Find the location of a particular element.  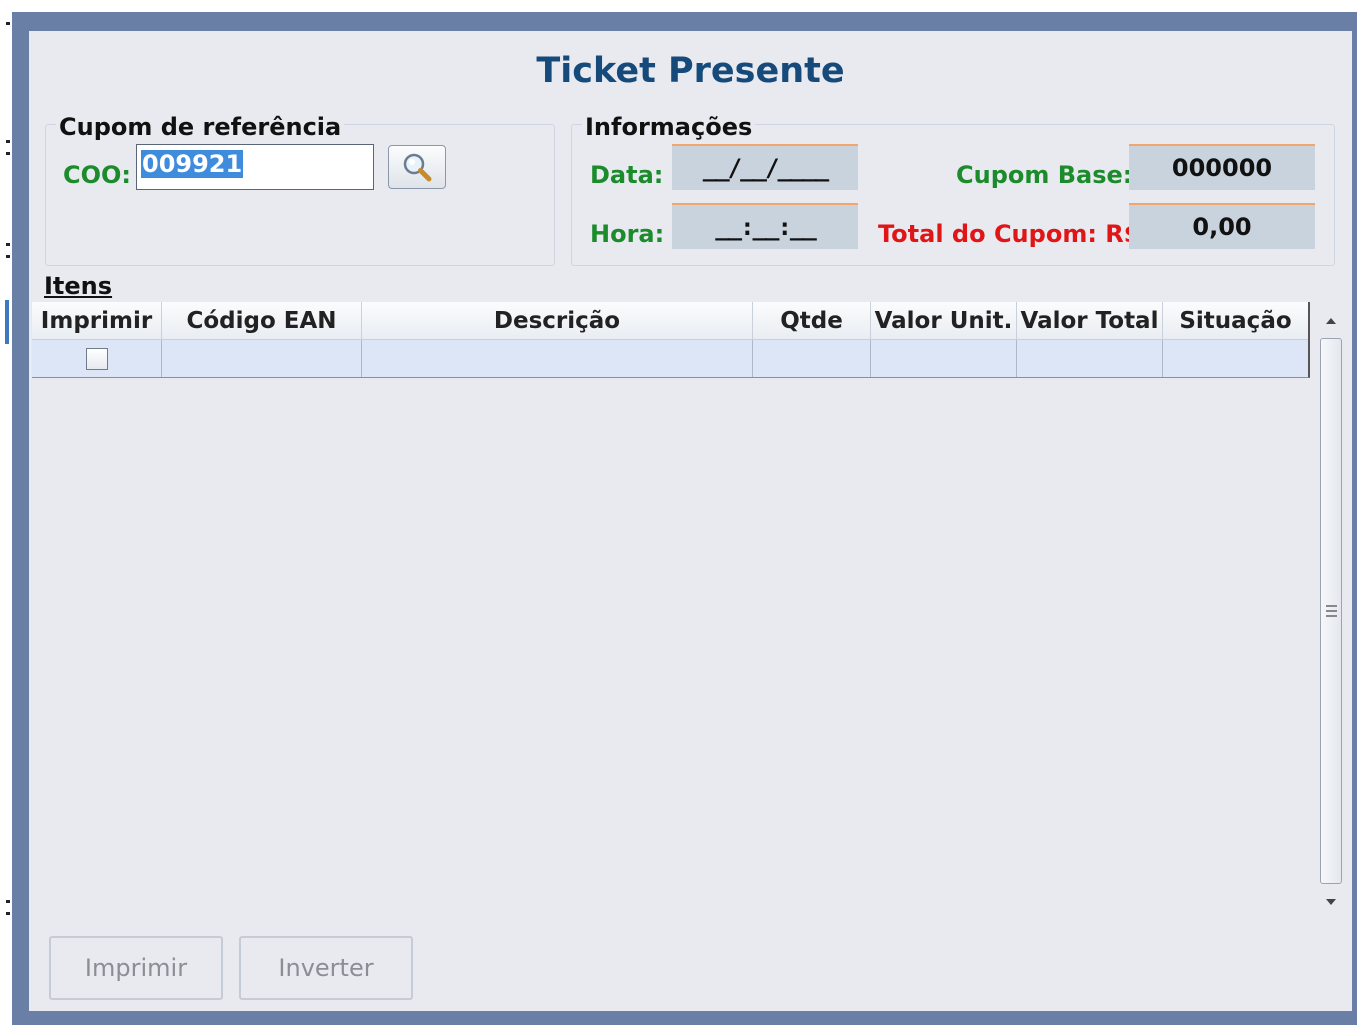

cell-imprimir is located at coordinates (97, 358).